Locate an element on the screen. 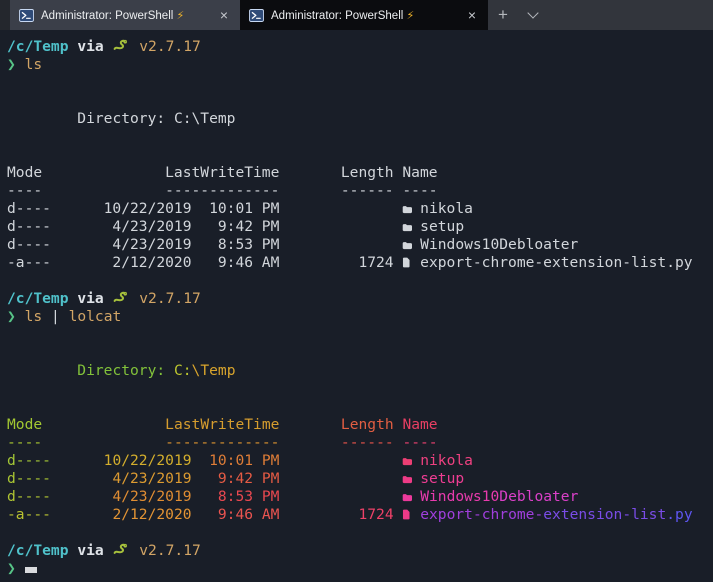  time: 9:46 AM is located at coordinates (248, 514).